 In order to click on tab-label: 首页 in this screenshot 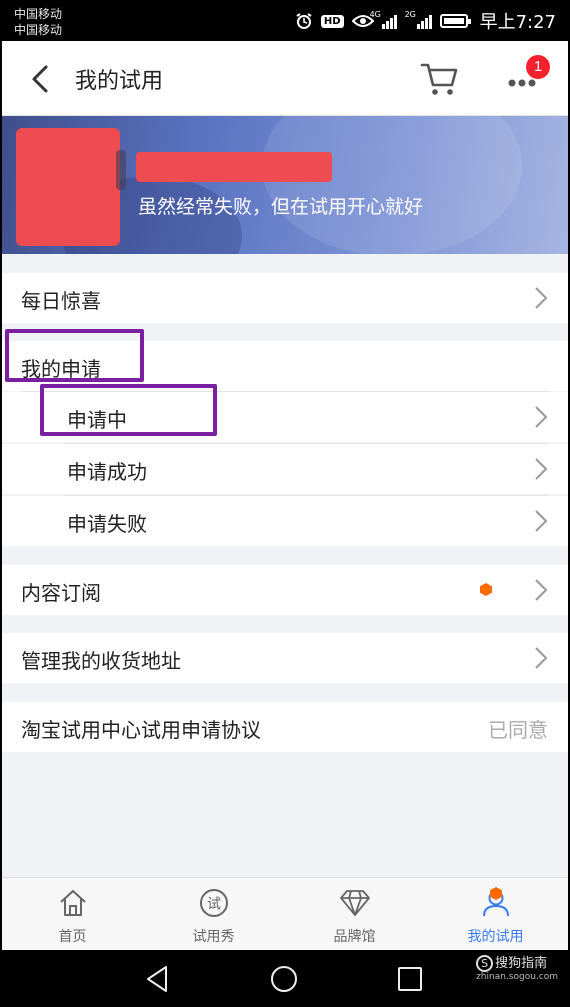, I will do `click(72, 937)`.